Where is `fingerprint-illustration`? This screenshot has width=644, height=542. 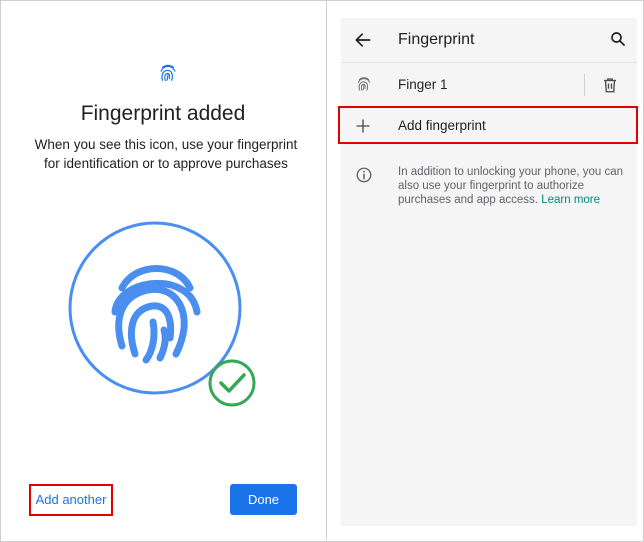
fingerprint-illustration is located at coordinates (162, 314).